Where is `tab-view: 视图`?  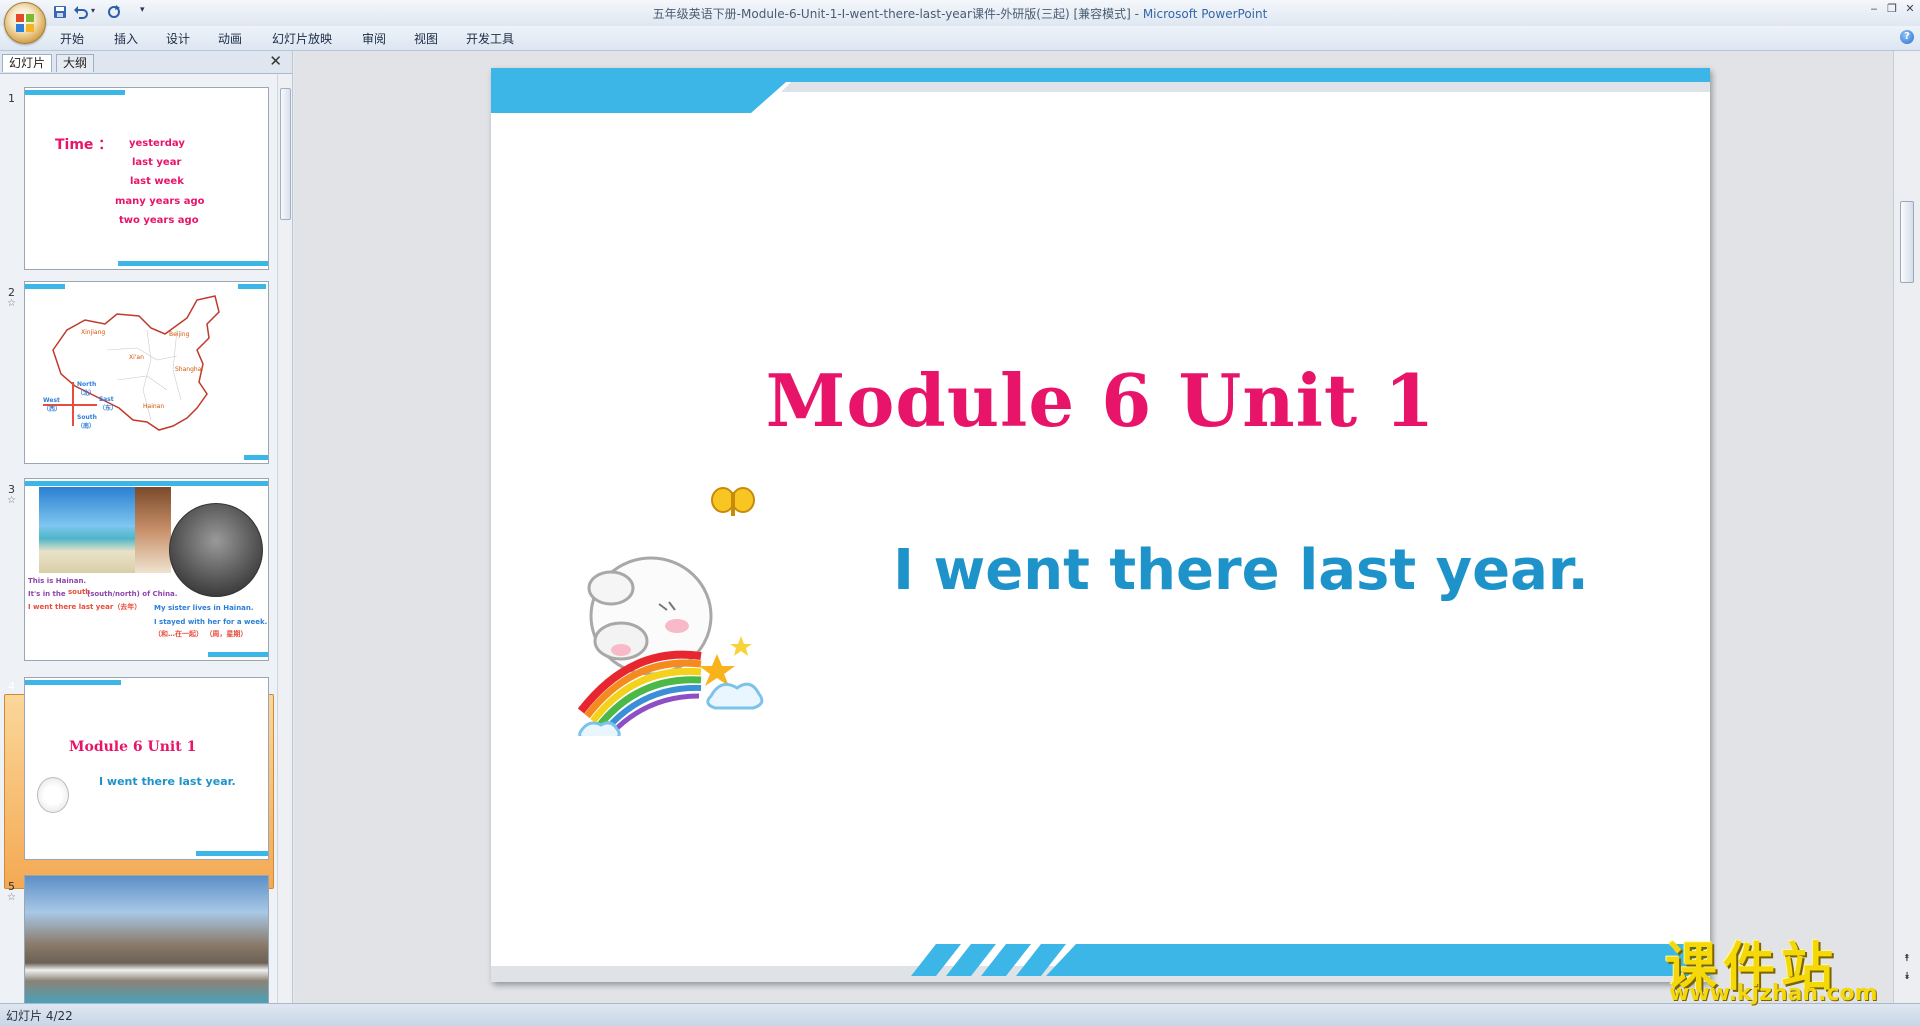
tab-view: 视图 is located at coordinates (426, 38).